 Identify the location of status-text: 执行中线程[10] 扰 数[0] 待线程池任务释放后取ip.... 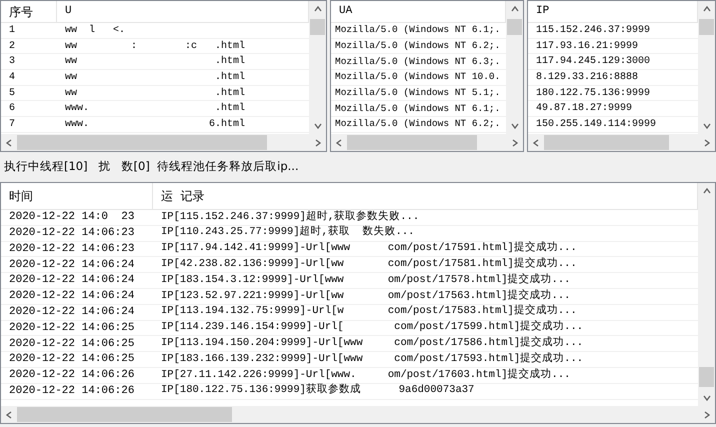
(151, 167).